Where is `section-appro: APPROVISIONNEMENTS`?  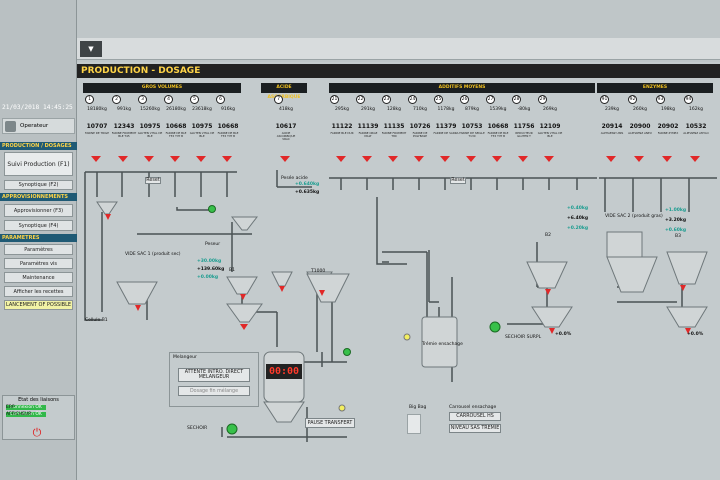 section-appro: APPROVISIONNEMENTS is located at coordinates (38, 197).